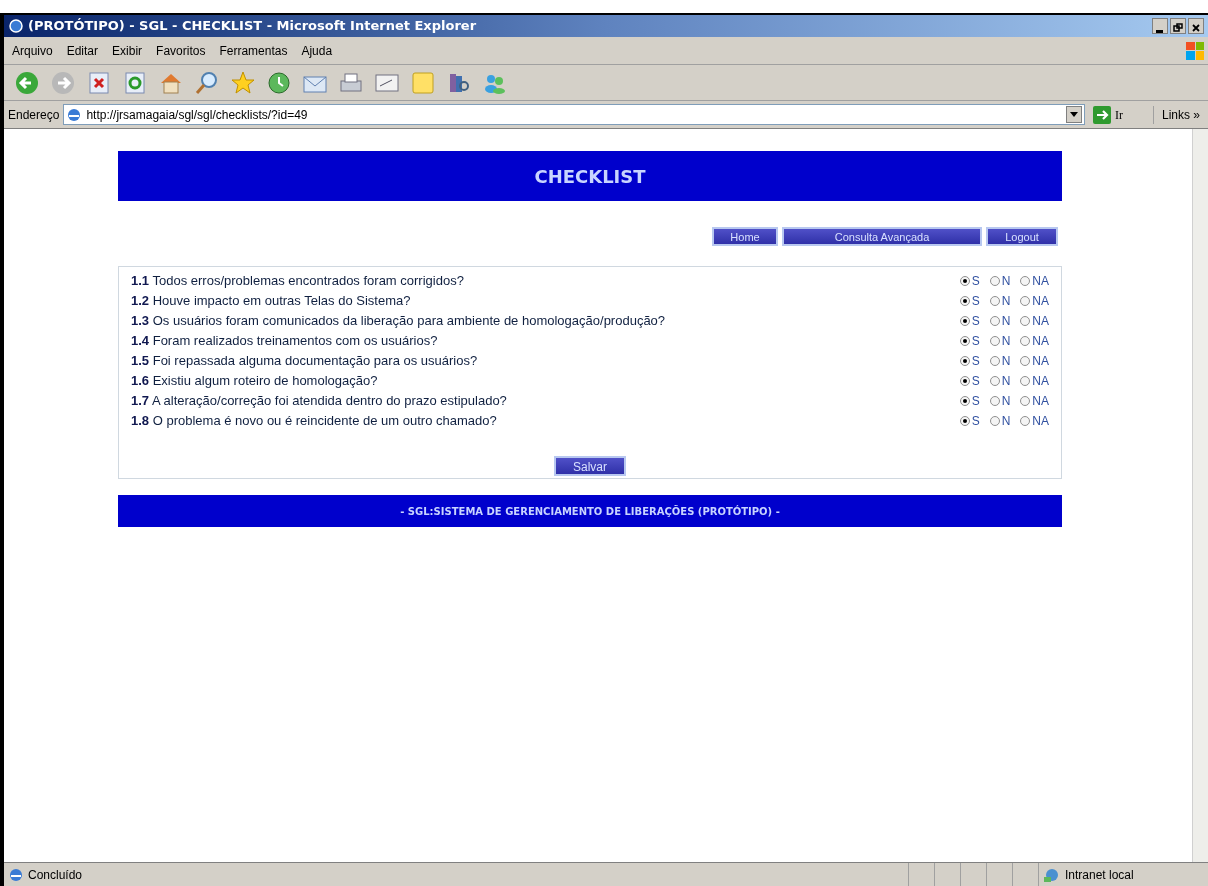 The image size is (1208, 886). Describe the element at coordinates (590, 466) in the screenshot. I see `save-button: Salvar` at that location.